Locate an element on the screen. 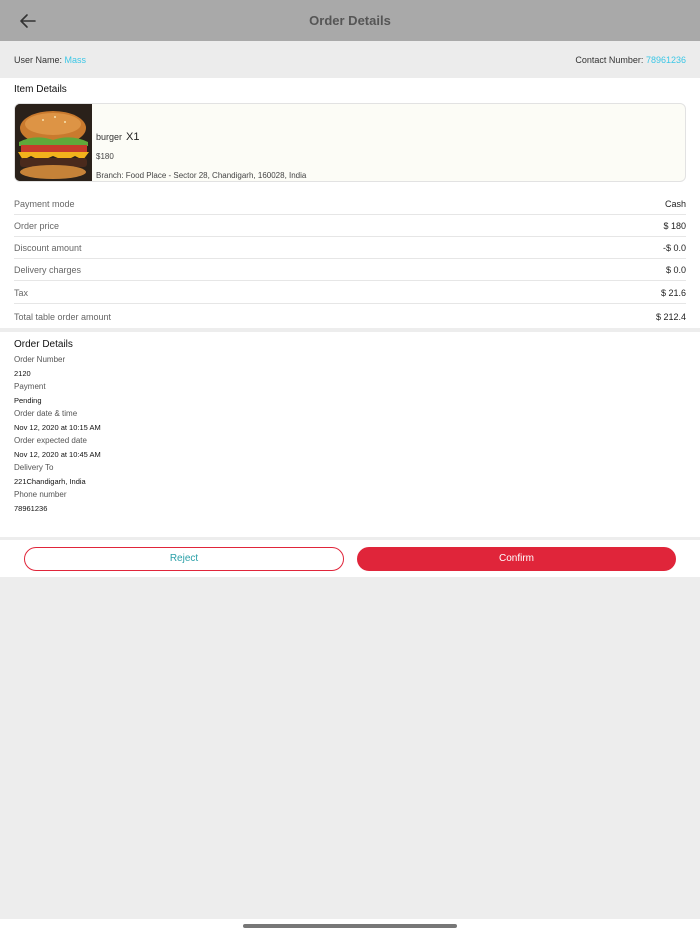  summary-row-delivery: Delivery charges $ 0.0 is located at coordinates (350, 270).